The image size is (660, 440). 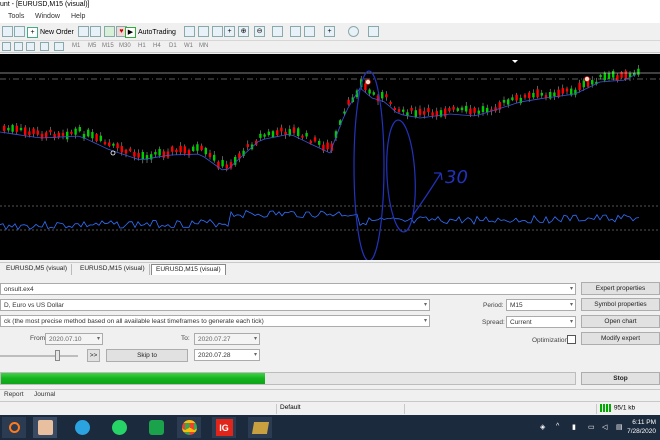 I want to click on auto-scroll-icon, so click(x=295, y=31).